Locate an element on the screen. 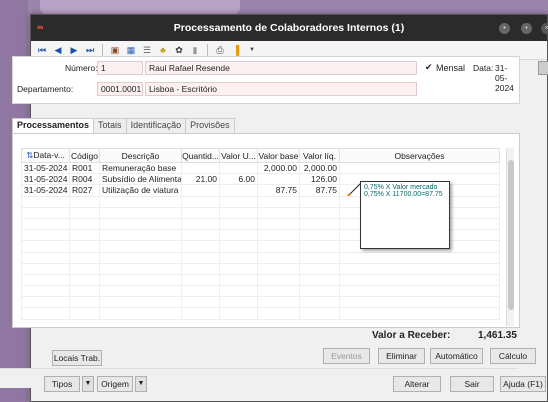 This screenshot has height=402, width=548. numero-field: 1 is located at coordinates (120, 68).